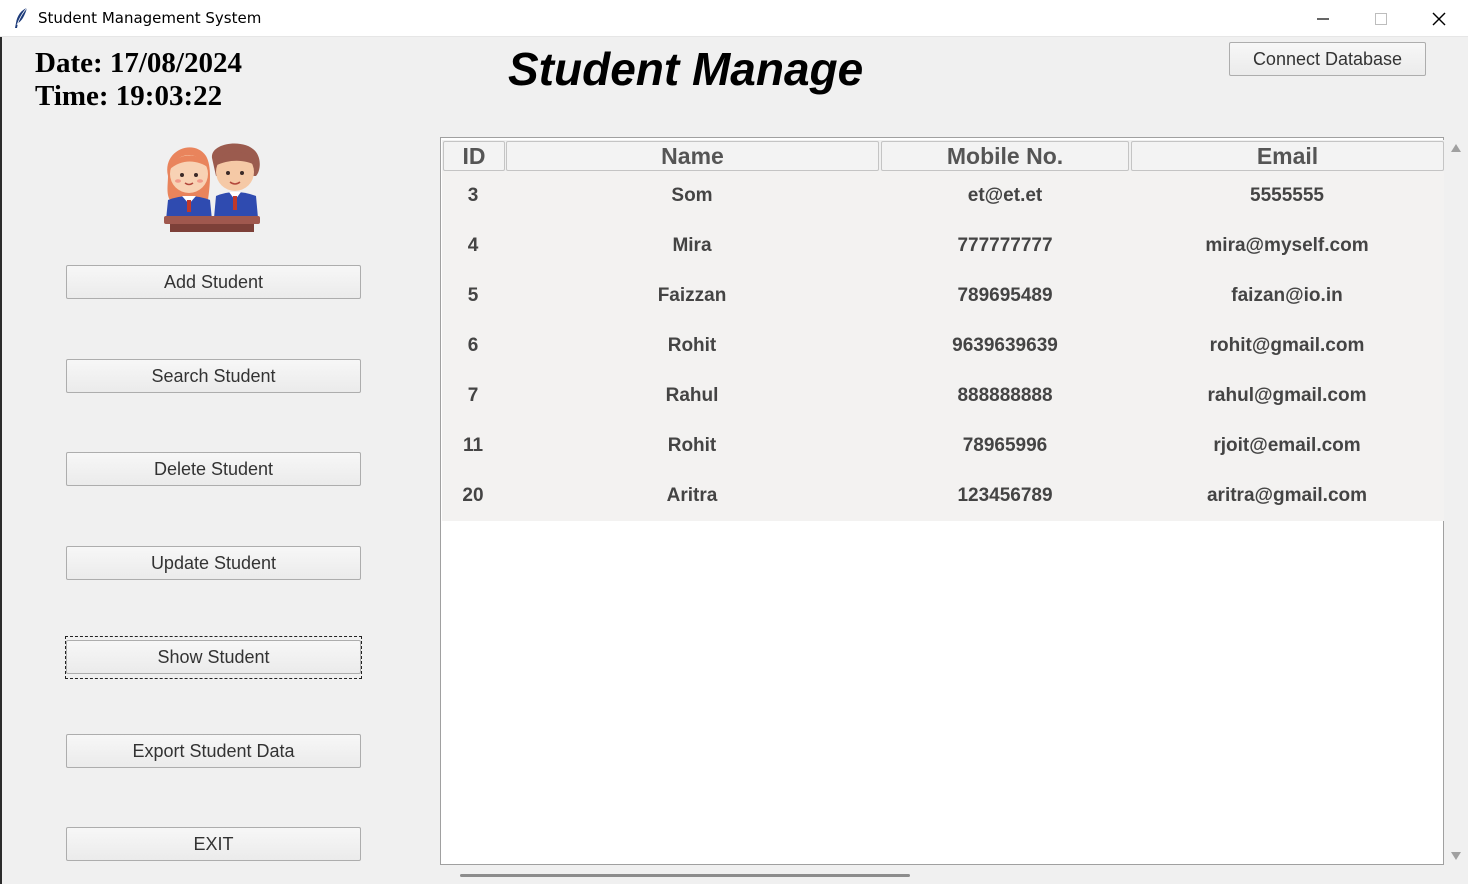  Describe the element at coordinates (473, 445) in the screenshot. I see `cell-id: 11` at that location.